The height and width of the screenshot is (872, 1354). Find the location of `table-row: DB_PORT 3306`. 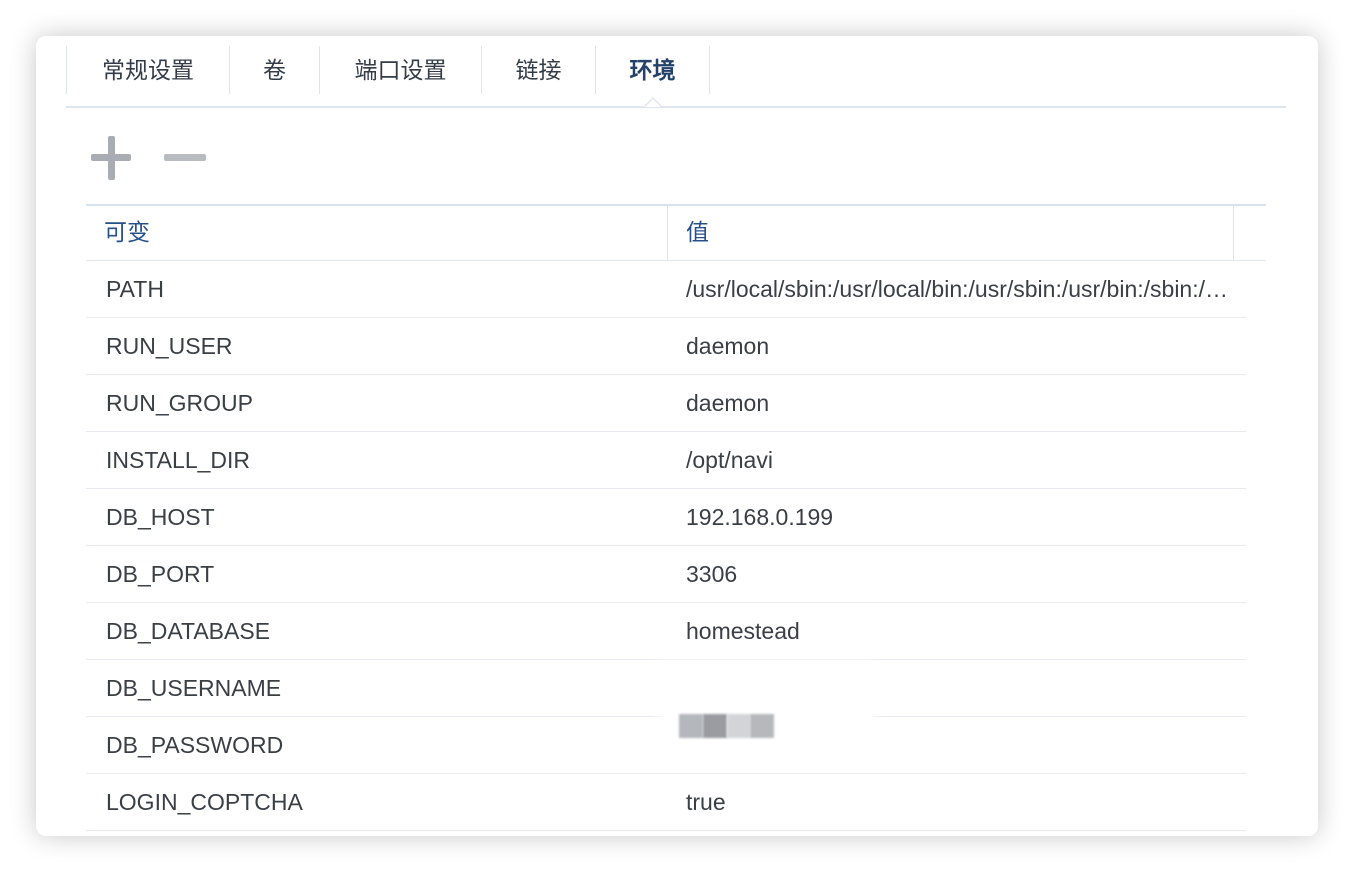

table-row: DB_PORT 3306 is located at coordinates (666, 574).